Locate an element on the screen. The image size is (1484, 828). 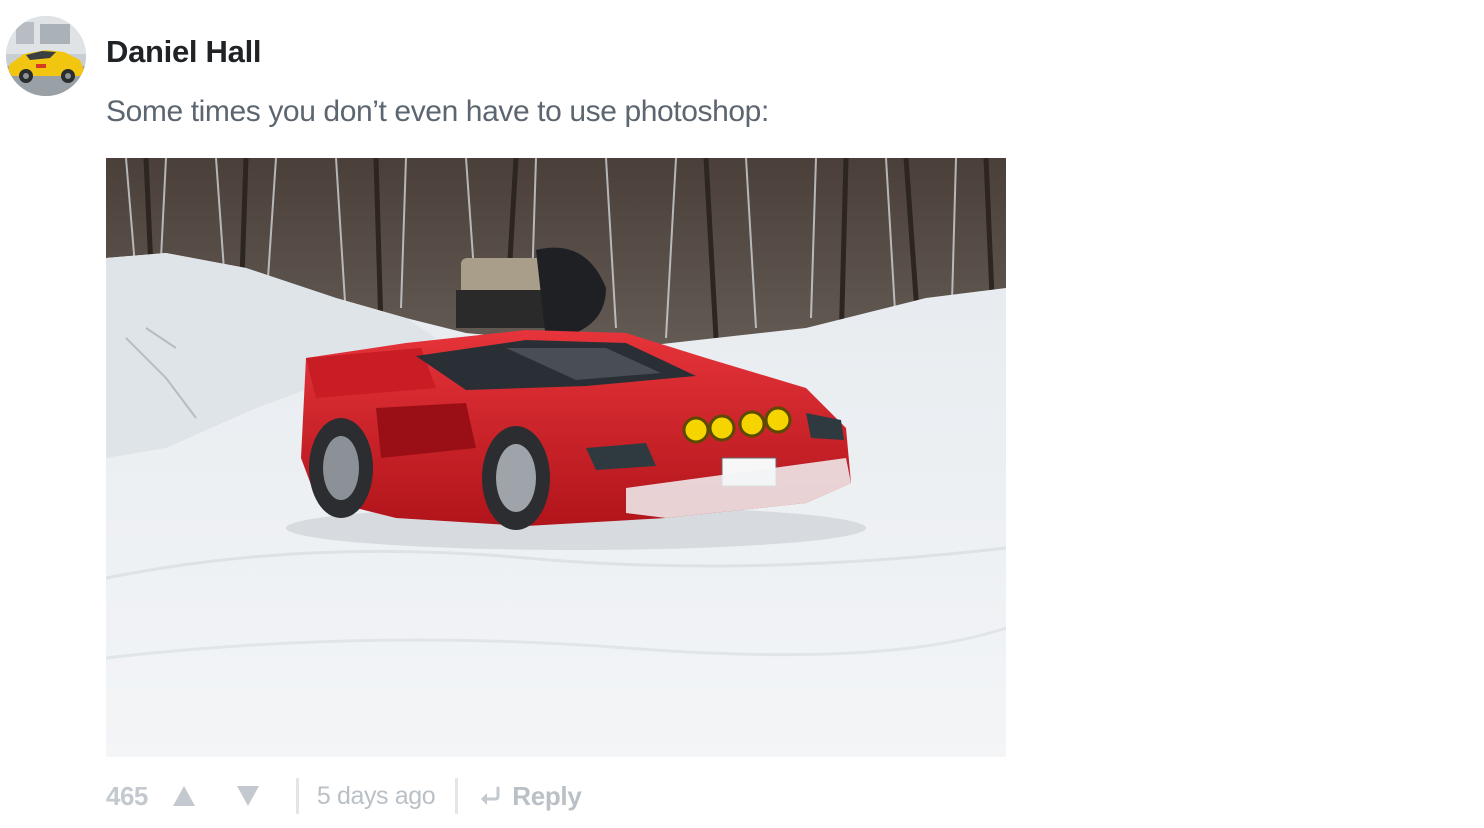
vote-count: 465 is located at coordinates (127, 795).